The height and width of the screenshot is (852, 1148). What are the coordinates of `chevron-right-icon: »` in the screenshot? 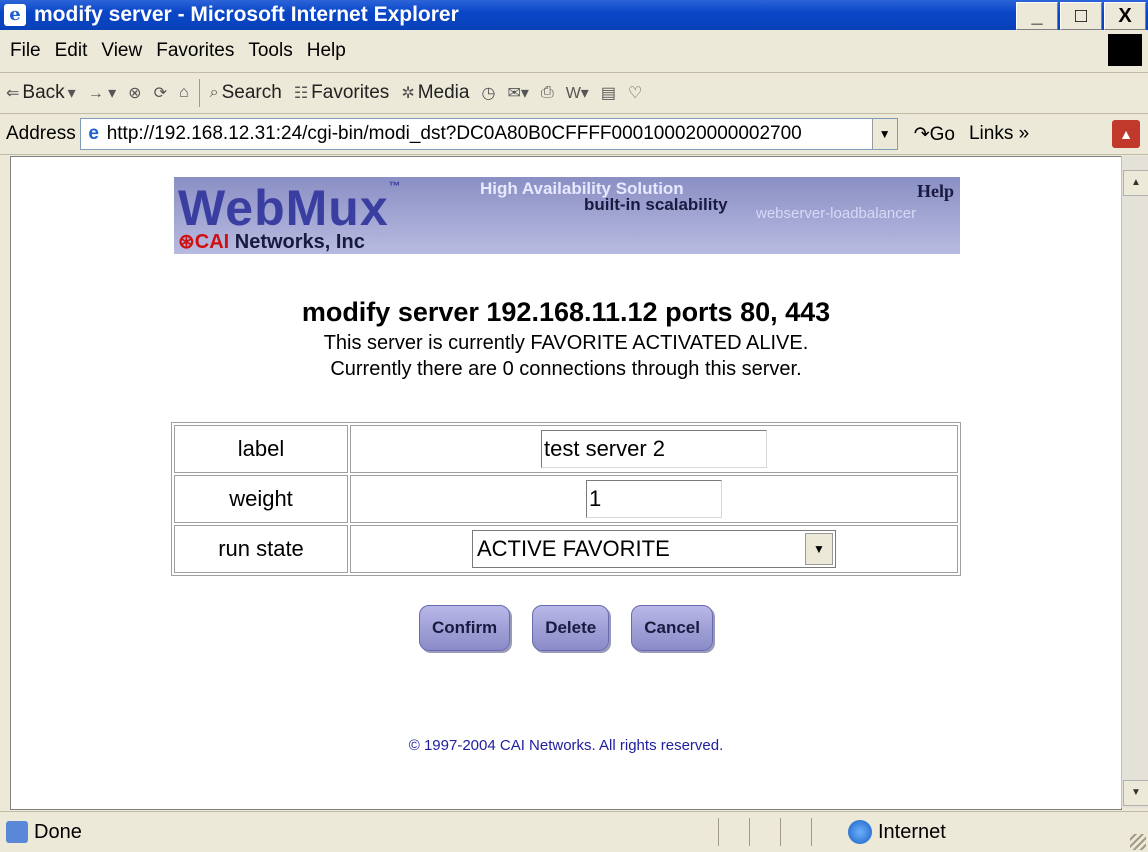 It's located at (1024, 133).